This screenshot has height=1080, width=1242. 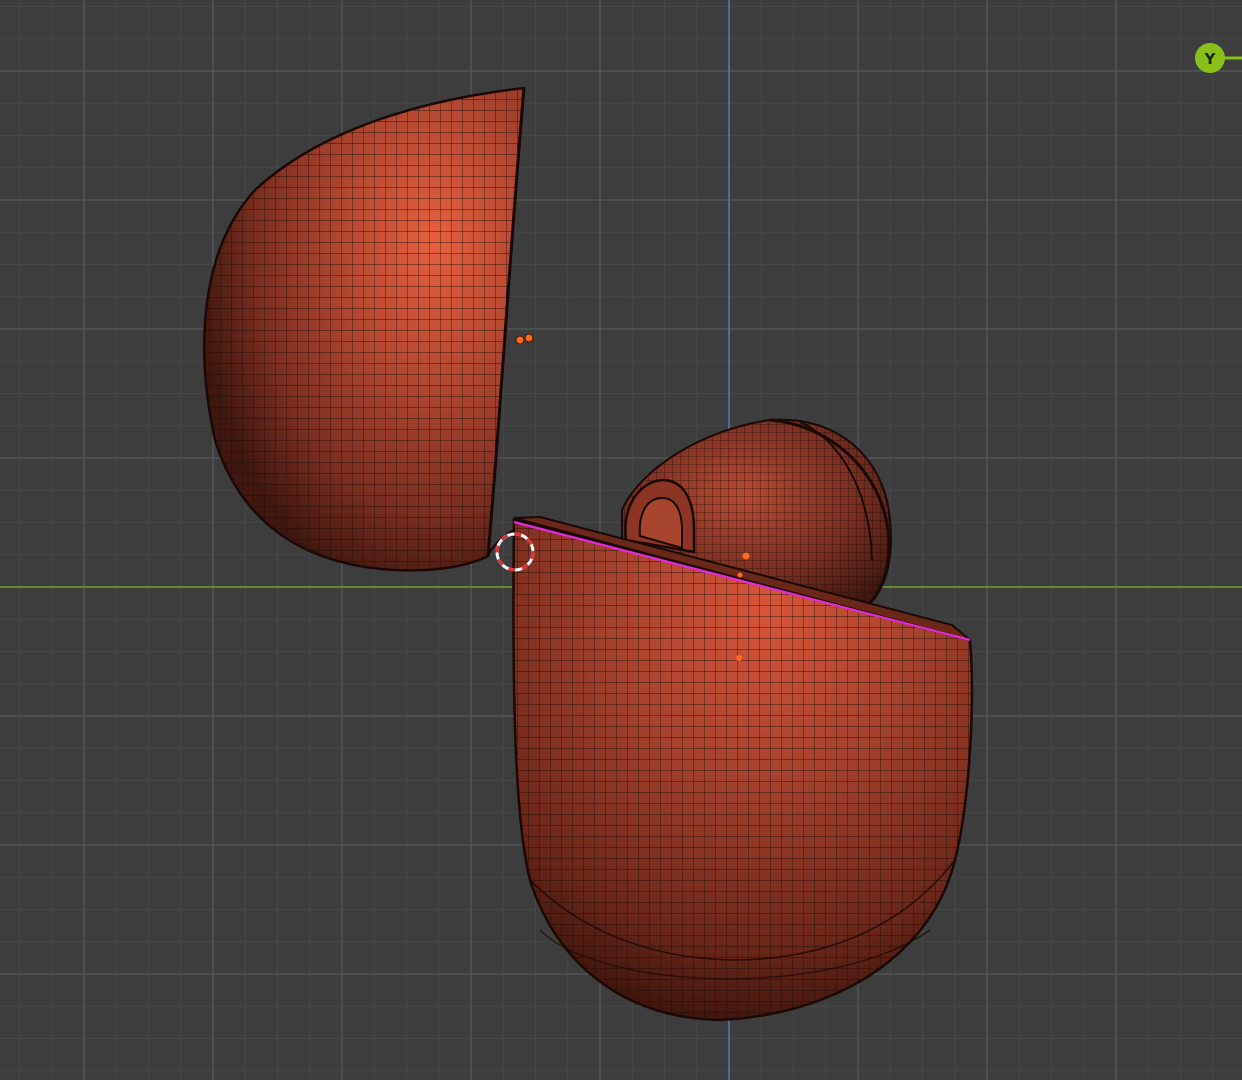 I want to click on navigation-gizmo-icon: Y, so click(x=1218, y=58).